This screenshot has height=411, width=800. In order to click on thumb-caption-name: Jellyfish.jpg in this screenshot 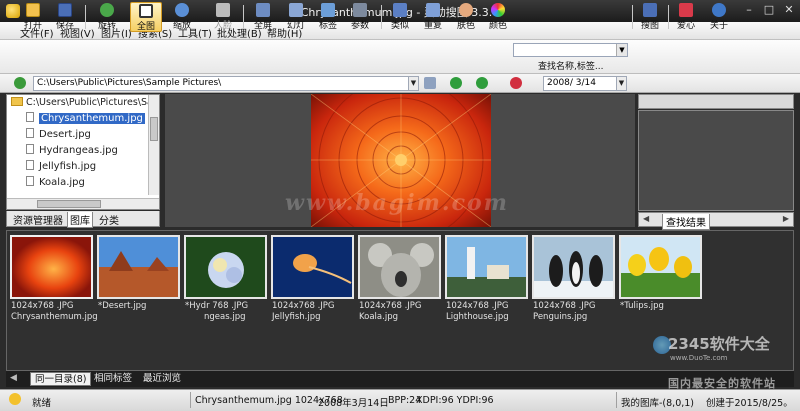, I will do `click(296, 317)`.